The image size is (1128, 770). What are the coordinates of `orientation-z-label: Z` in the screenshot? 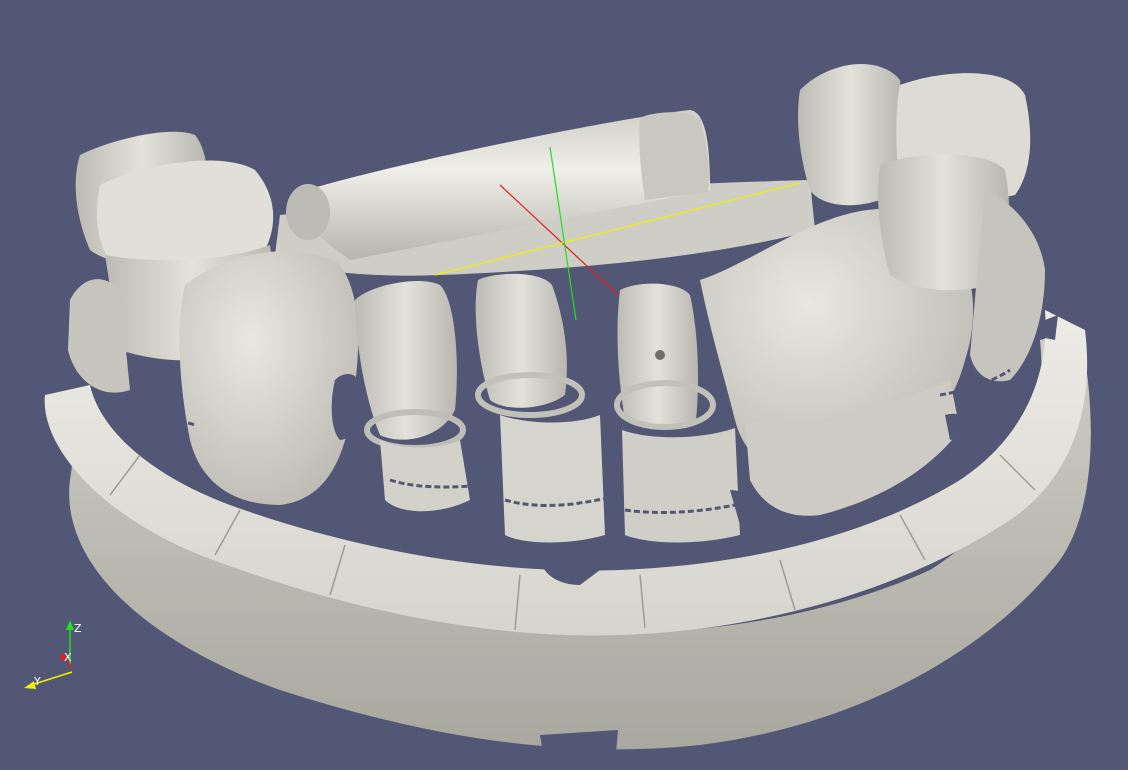 It's located at (78, 628).